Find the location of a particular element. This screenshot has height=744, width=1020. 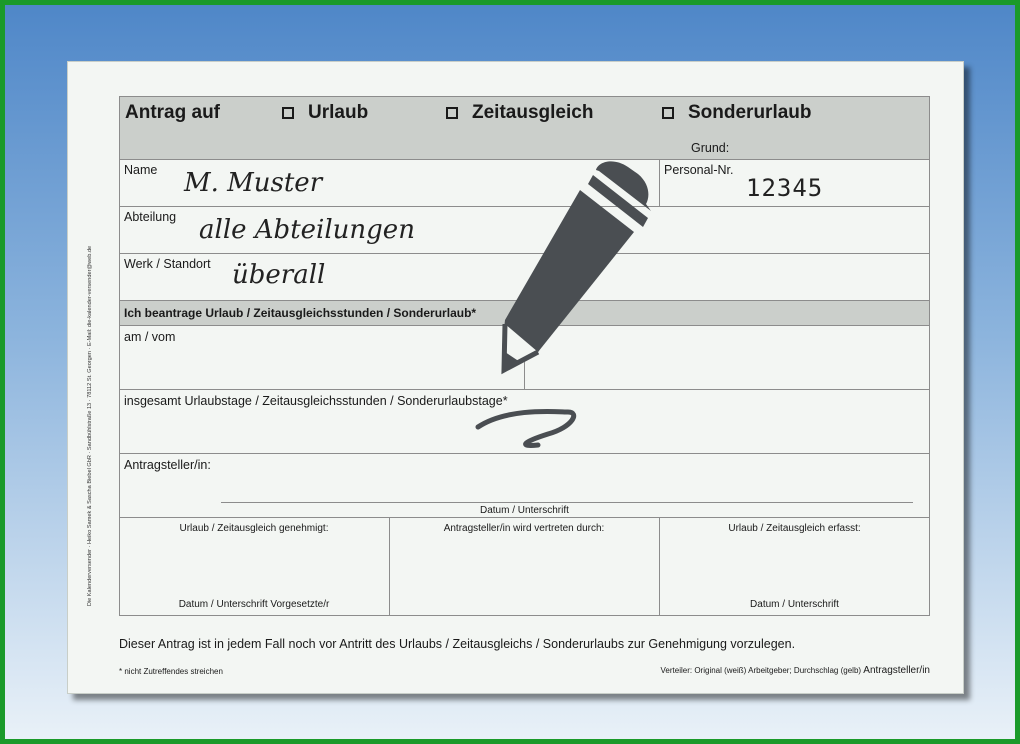

pencil-icon is located at coordinates (563, 304).